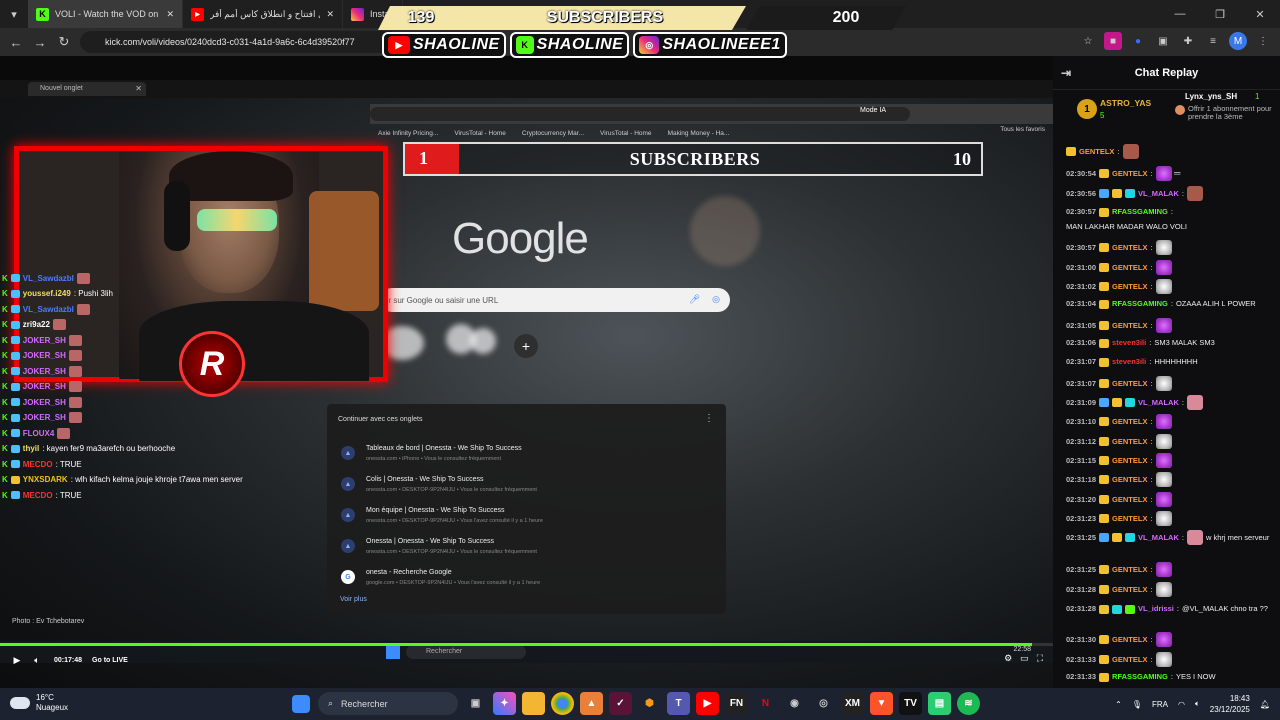  What do you see at coordinates (1238, 41) in the screenshot?
I see `avatar: M` at bounding box center [1238, 41].